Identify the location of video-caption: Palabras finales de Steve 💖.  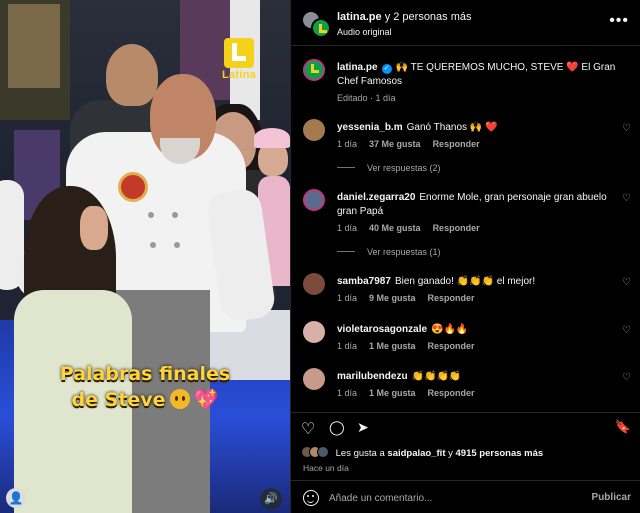
(145, 387).